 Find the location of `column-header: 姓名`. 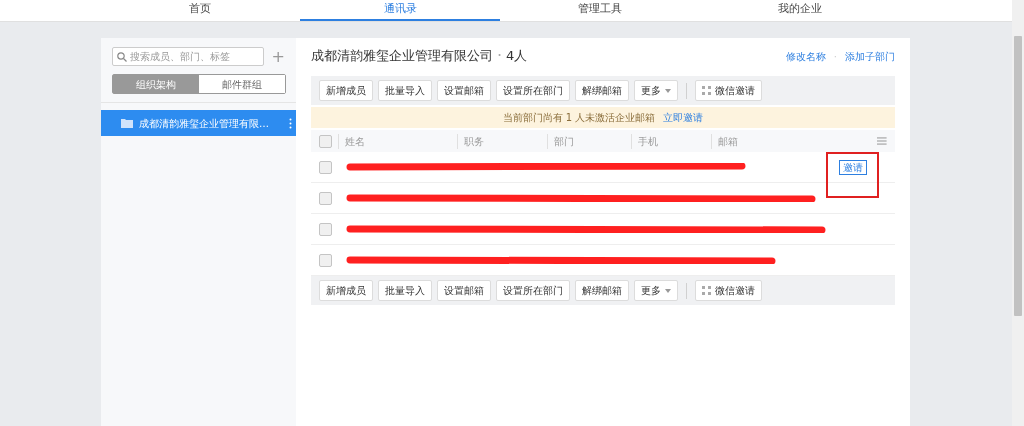

column-header: 姓名 is located at coordinates (394, 141).